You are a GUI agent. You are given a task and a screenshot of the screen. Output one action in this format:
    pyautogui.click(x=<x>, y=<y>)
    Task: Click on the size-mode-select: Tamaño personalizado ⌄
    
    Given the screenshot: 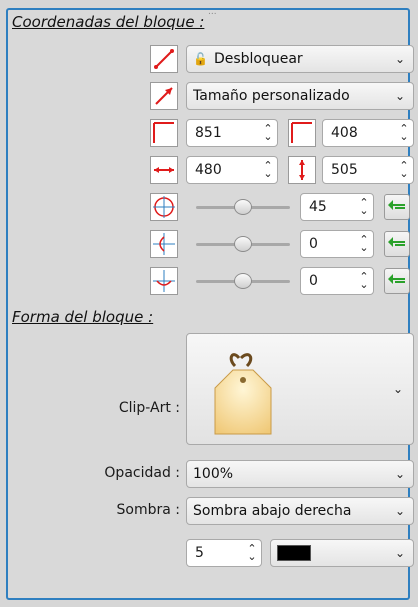 What is the action you would take?
    pyautogui.click(x=300, y=96)
    